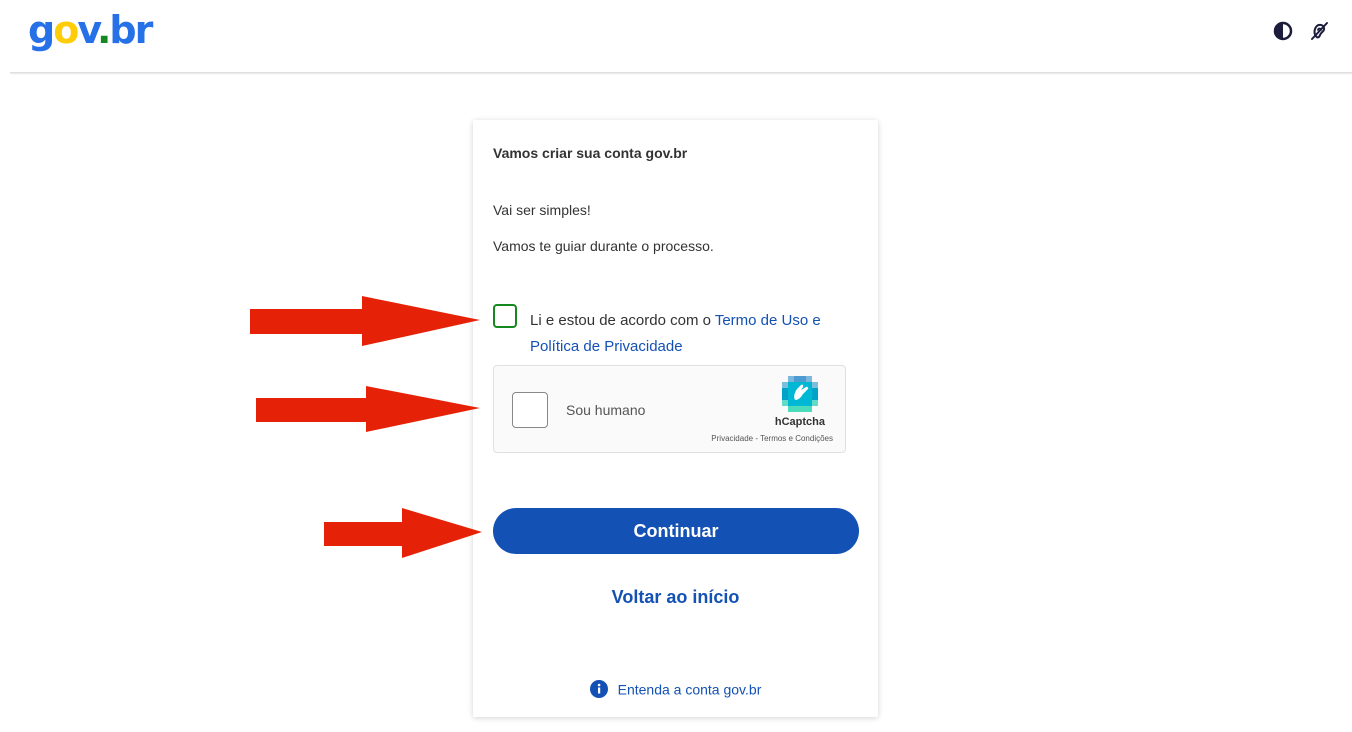 The height and width of the screenshot is (732, 1352). Describe the element at coordinates (606, 410) in the screenshot. I see `captcha-label: Sou humano` at that location.